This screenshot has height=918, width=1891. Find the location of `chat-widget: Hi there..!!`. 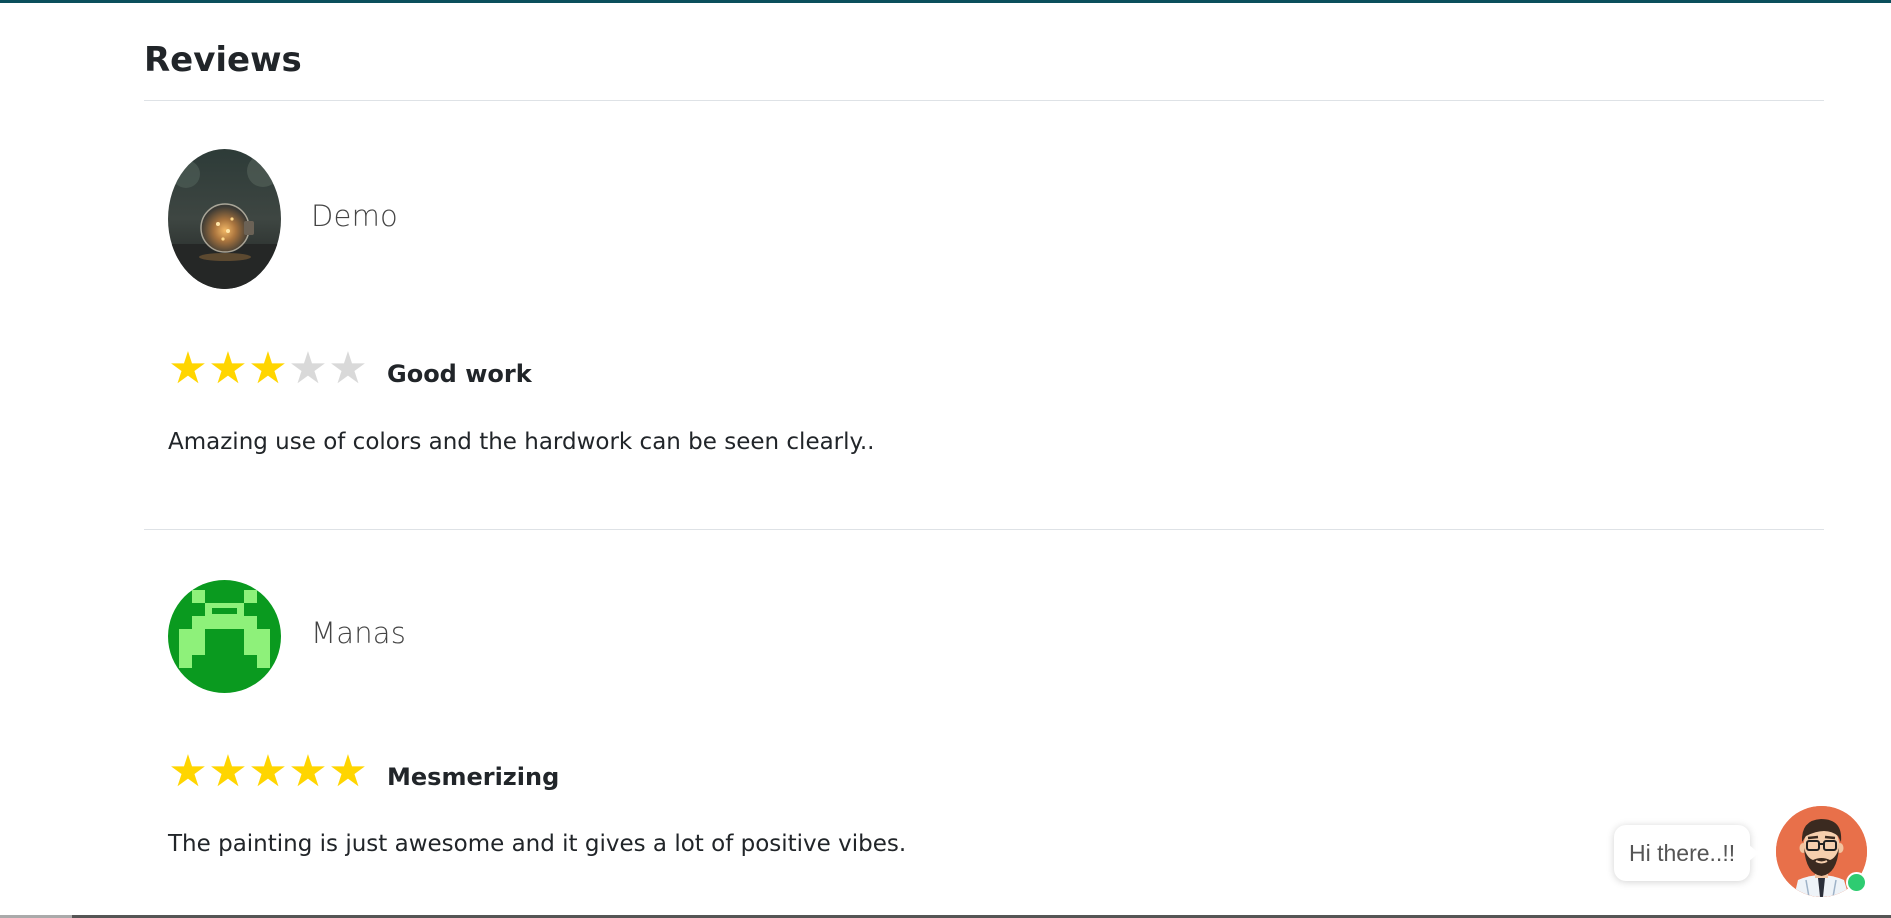

chat-widget: Hi there..!! is located at coordinates (1740, 852).